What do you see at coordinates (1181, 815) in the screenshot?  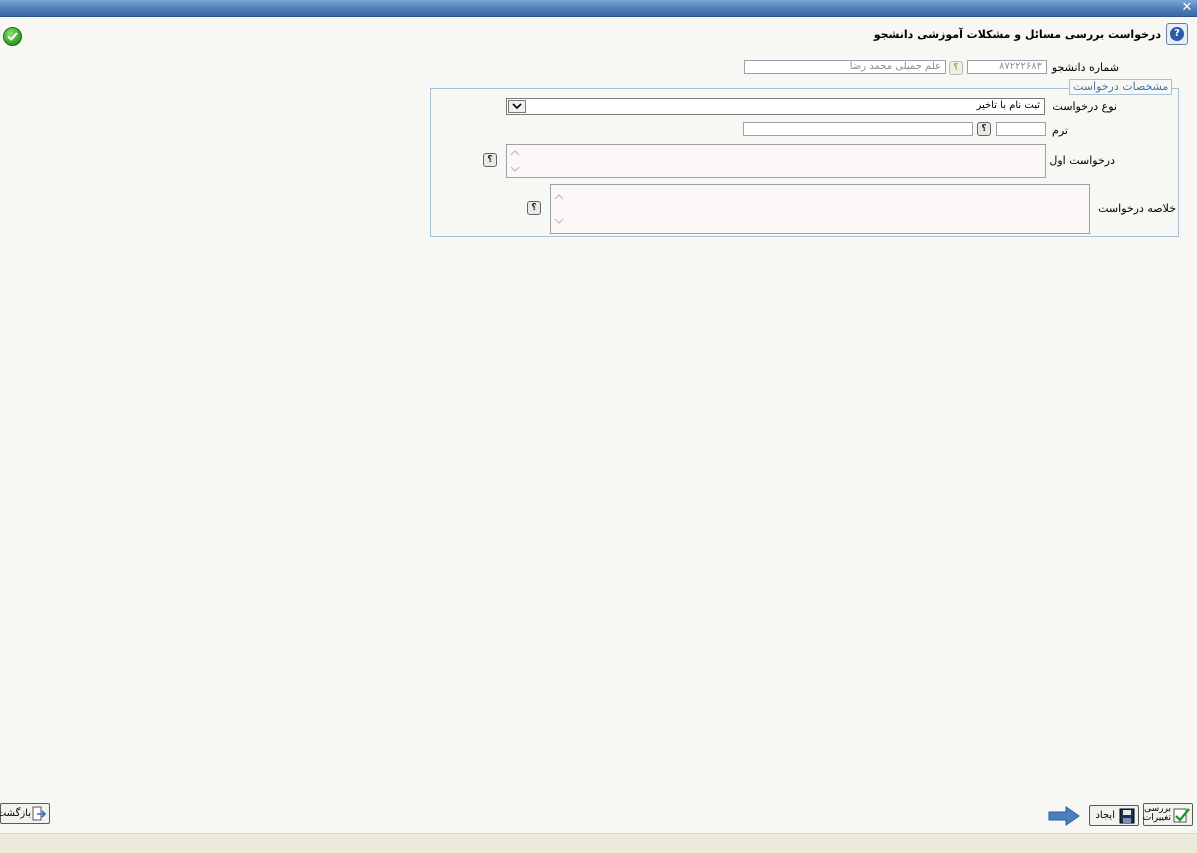 I see `check-icon` at bounding box center [1181, 815].